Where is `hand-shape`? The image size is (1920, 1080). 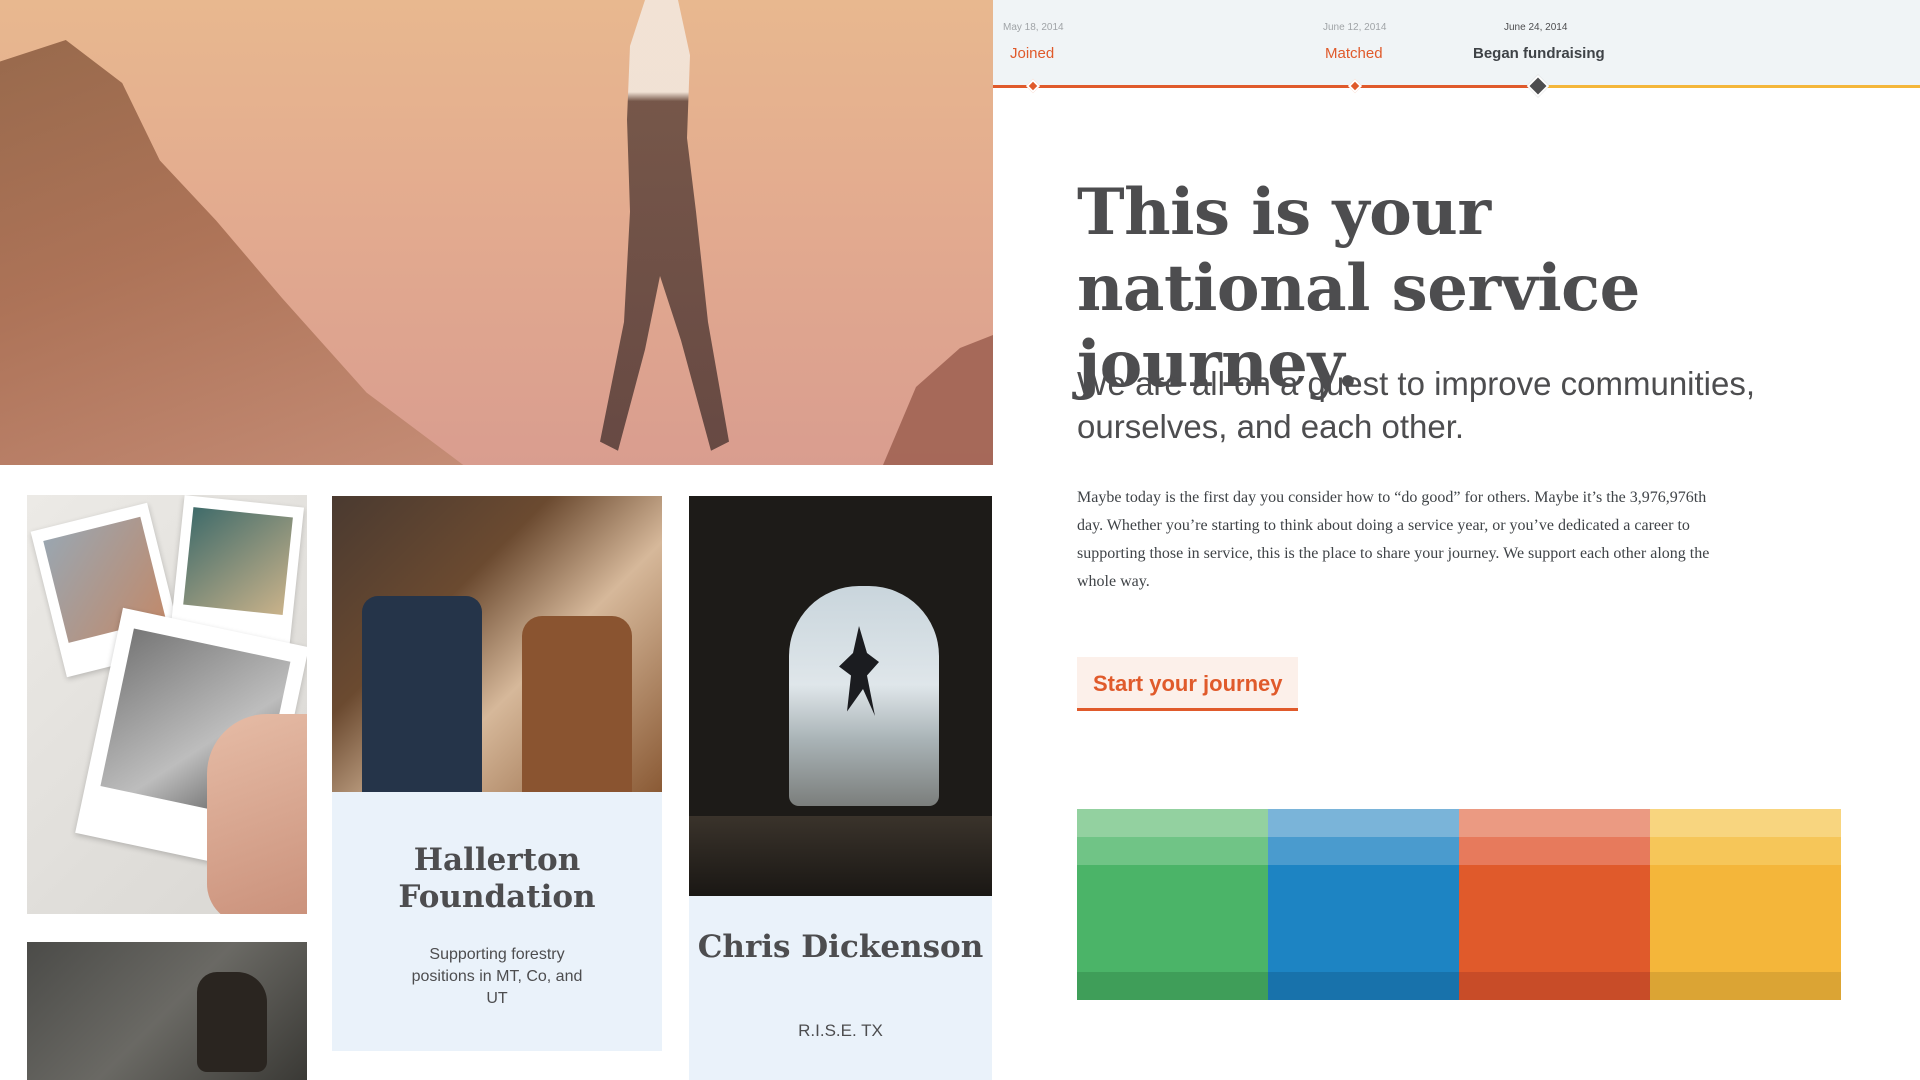 hand-shape is located at coordinates (257, 814).